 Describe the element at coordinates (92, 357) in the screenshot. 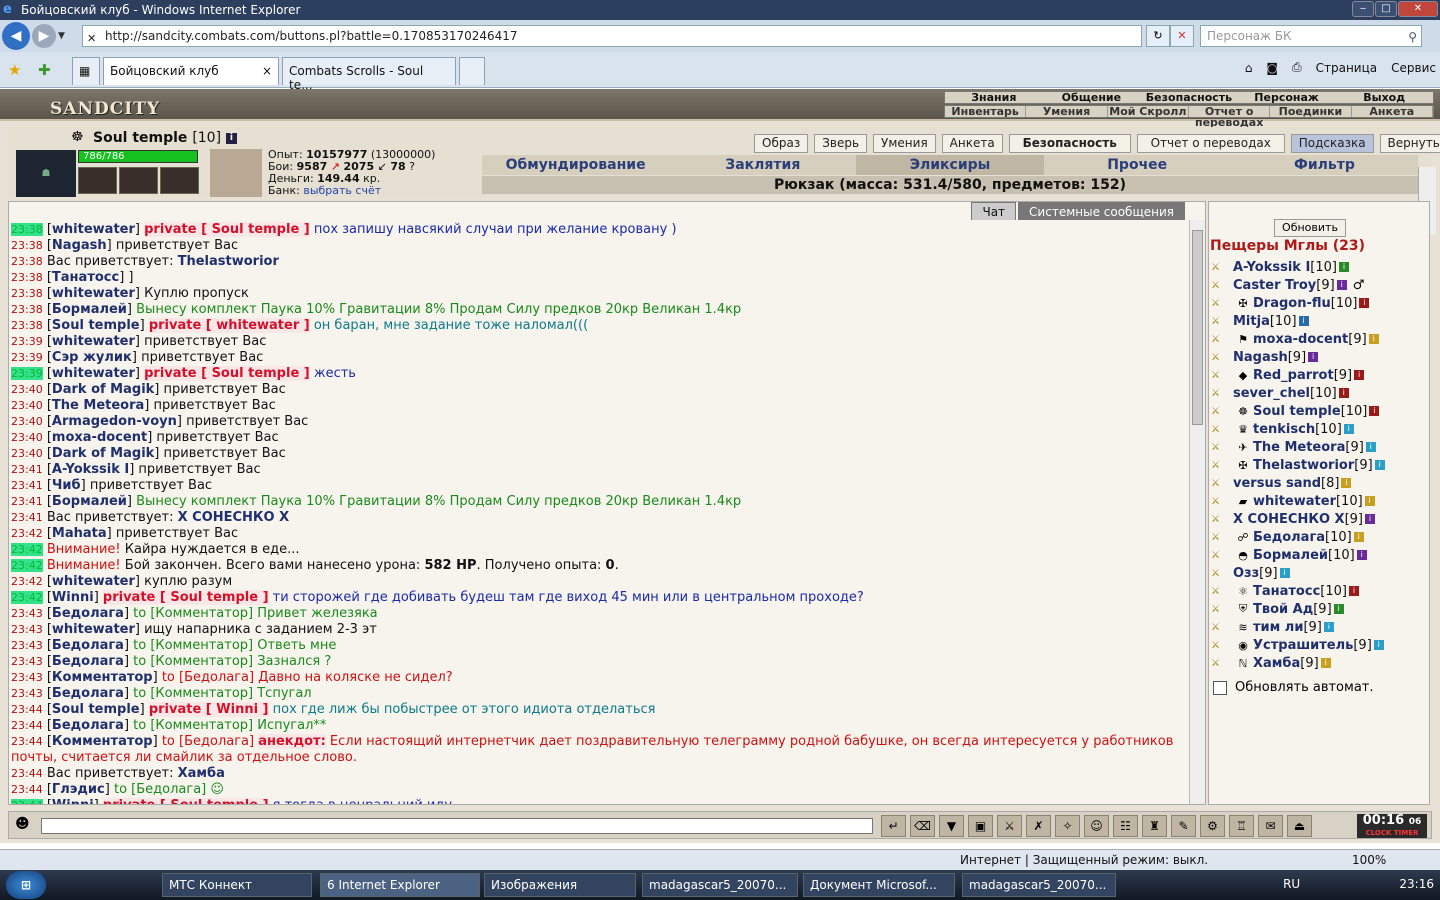

I see `user-name-link: Сэр жулик` at that location.